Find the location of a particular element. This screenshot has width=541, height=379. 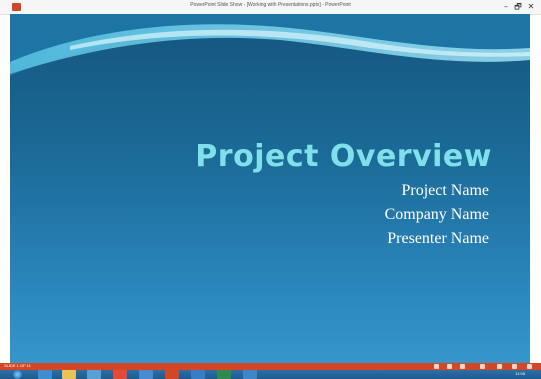

slide-title: Project Overview is located at coordinates (343, 156).